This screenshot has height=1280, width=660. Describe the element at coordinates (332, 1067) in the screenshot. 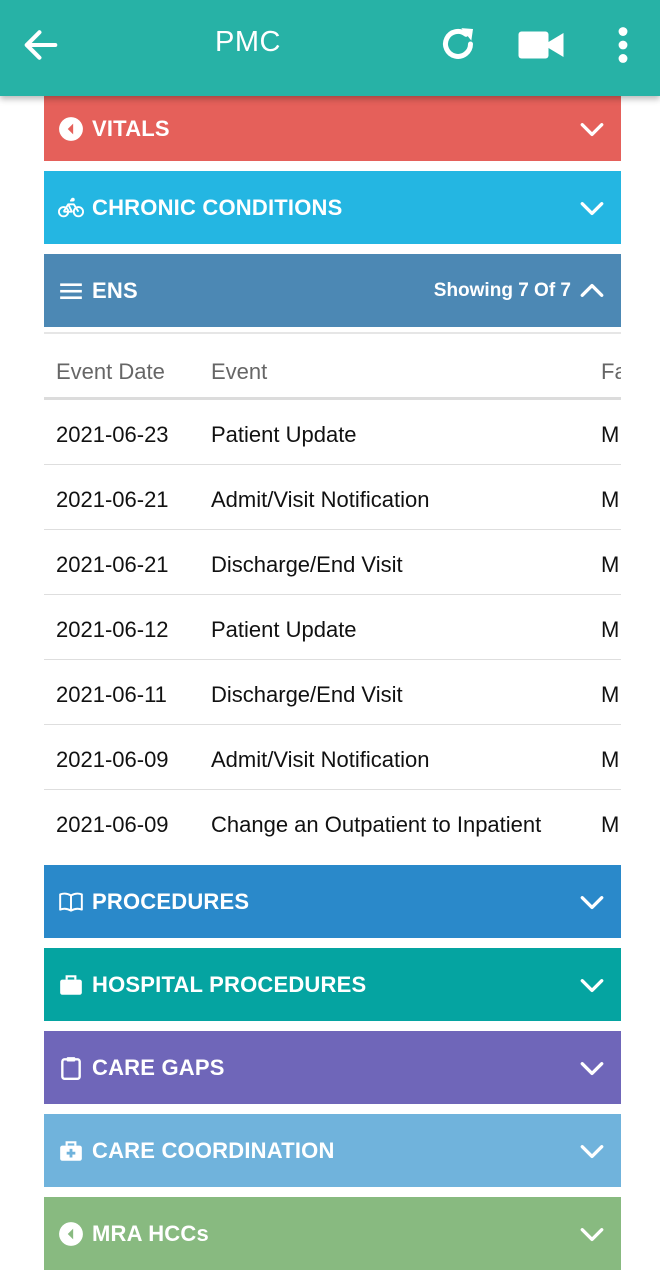

I see `section-care-gaps: CARE GAPS` at that location.